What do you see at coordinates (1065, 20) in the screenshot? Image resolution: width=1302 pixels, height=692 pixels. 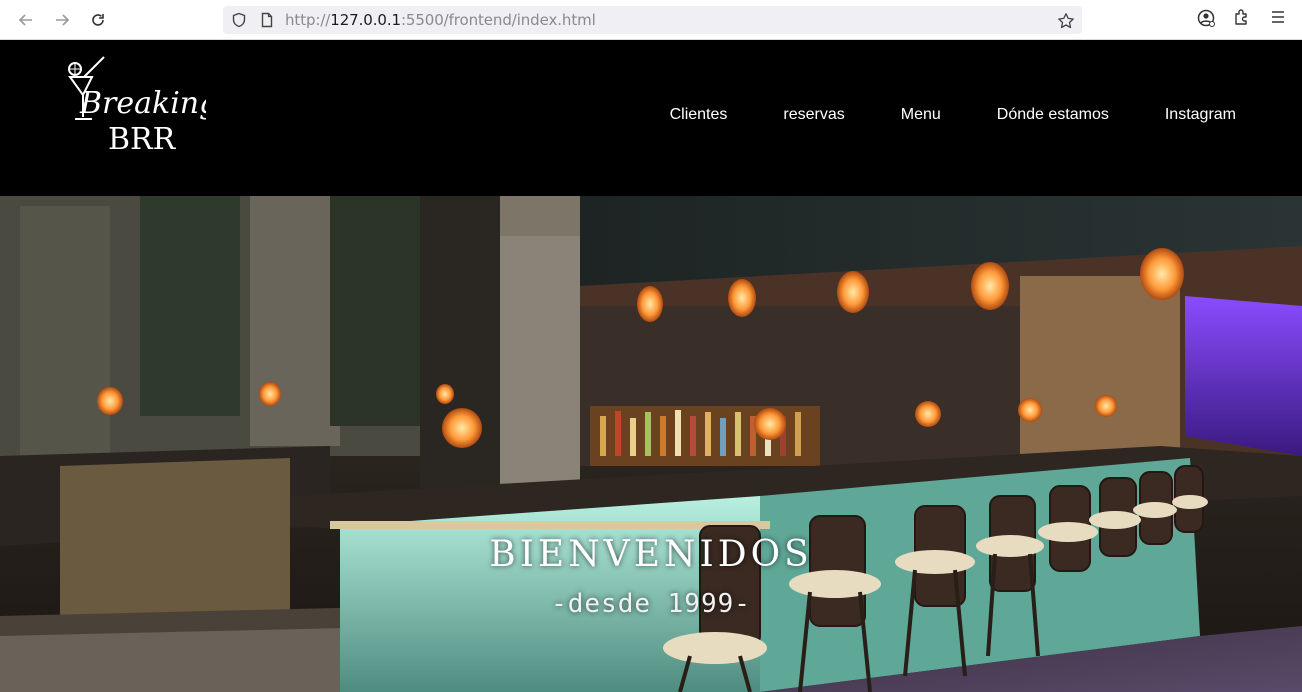 I see `bookmark-star-icon` at bounding box center [1065, 20].